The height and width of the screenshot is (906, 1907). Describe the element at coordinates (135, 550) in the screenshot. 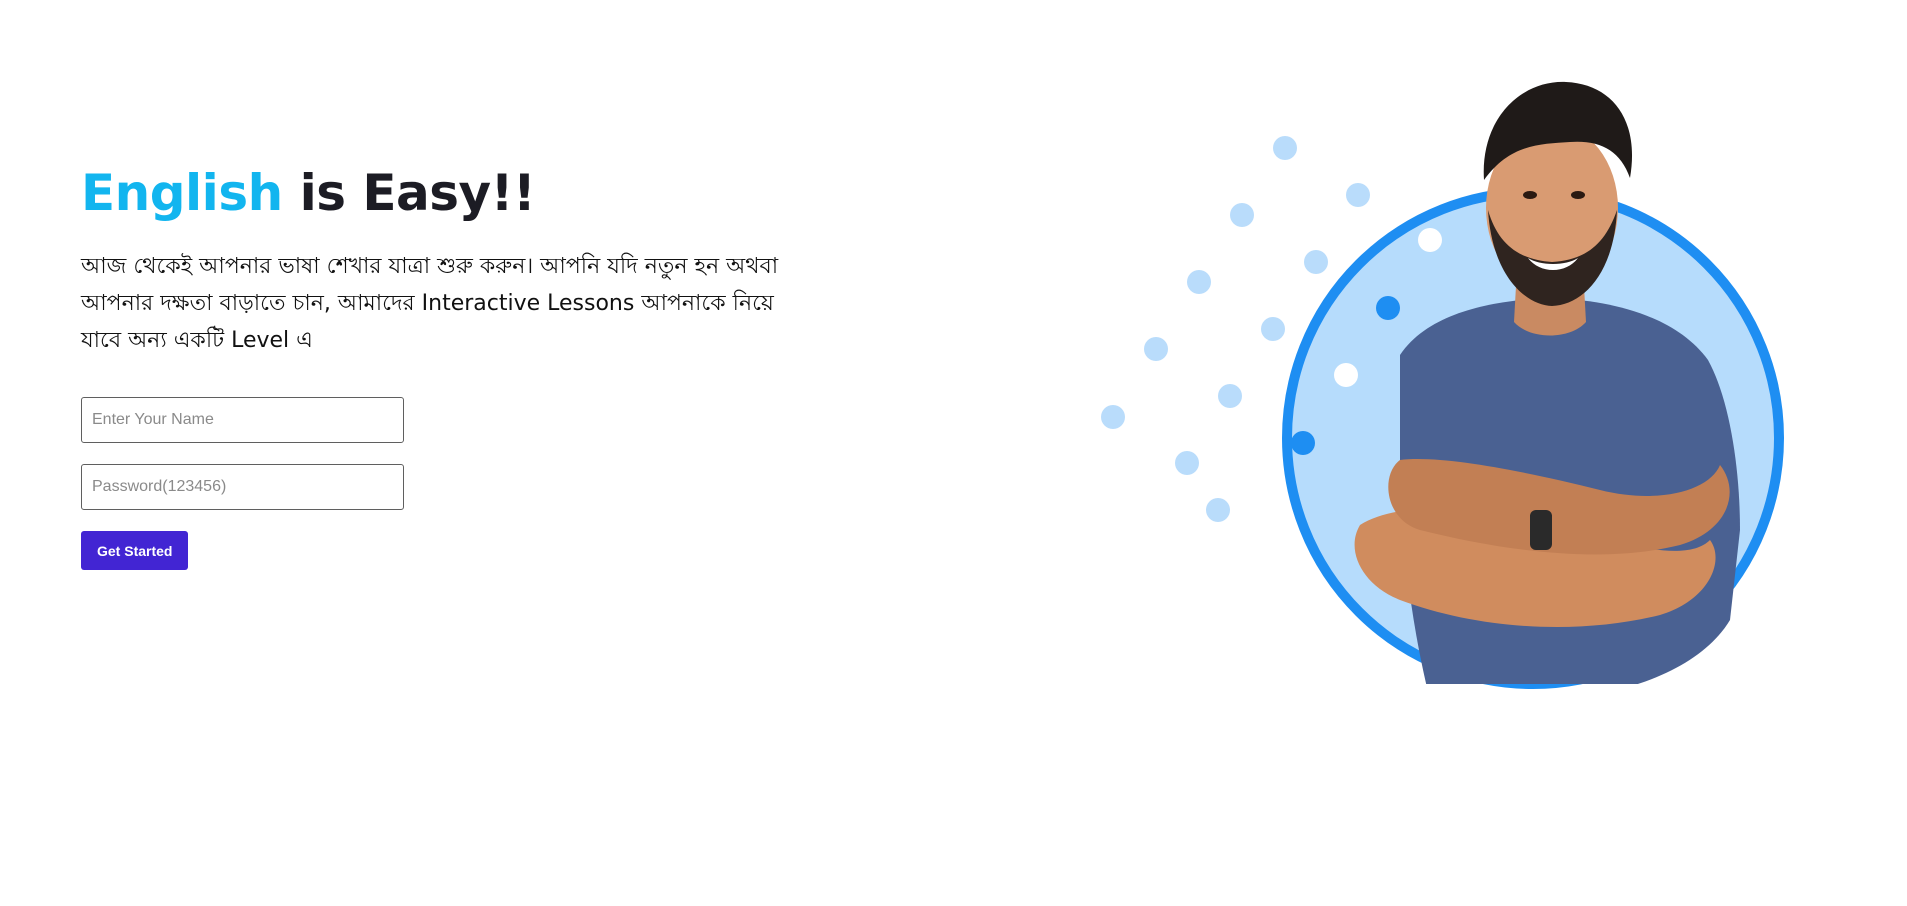

I see `get-started-button: Get Started` at that location.